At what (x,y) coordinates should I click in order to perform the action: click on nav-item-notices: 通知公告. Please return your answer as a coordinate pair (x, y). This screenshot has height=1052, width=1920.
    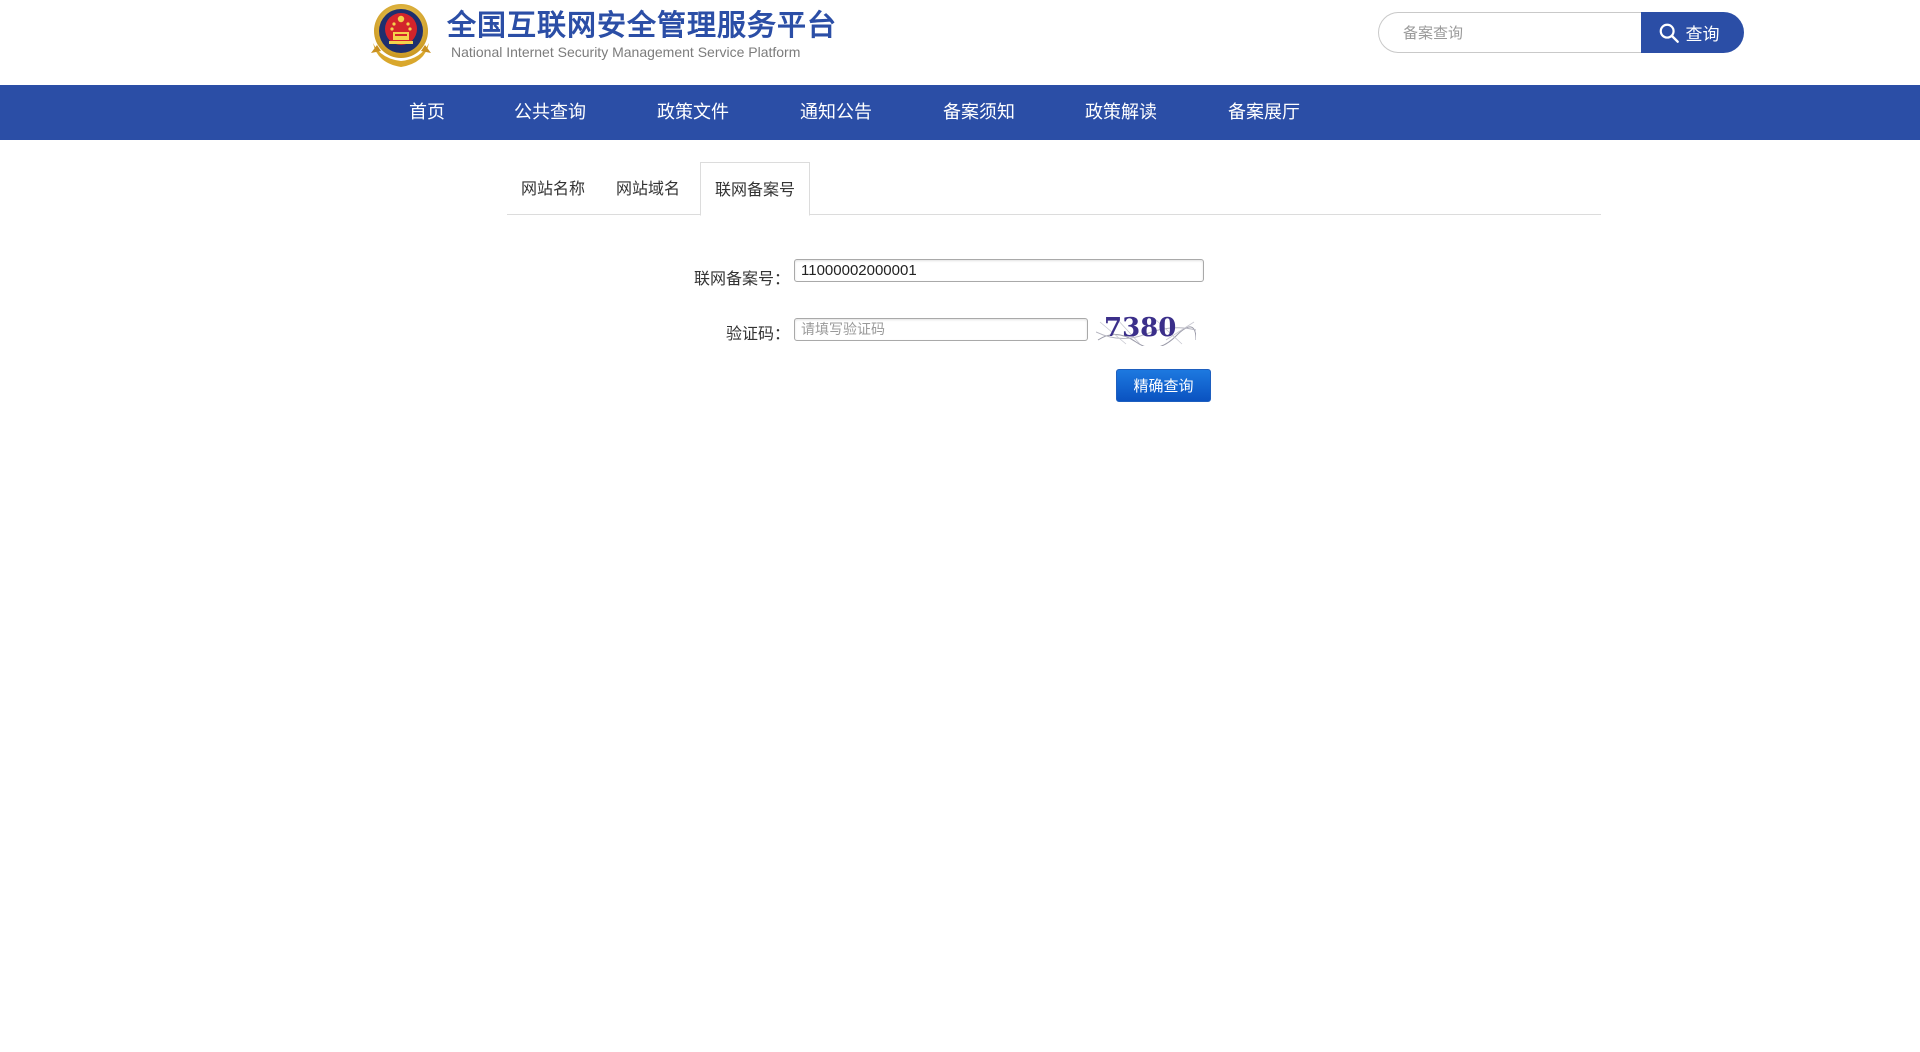
    Looking at the image, I should click on (836, 112).